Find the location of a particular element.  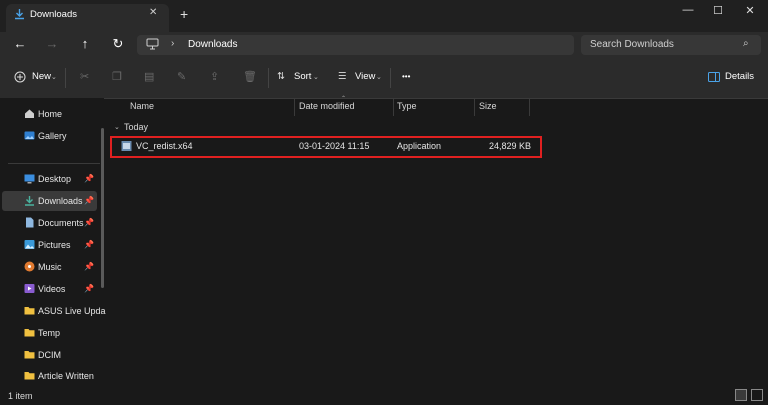

status-bar is located at coordinates (384, 396).